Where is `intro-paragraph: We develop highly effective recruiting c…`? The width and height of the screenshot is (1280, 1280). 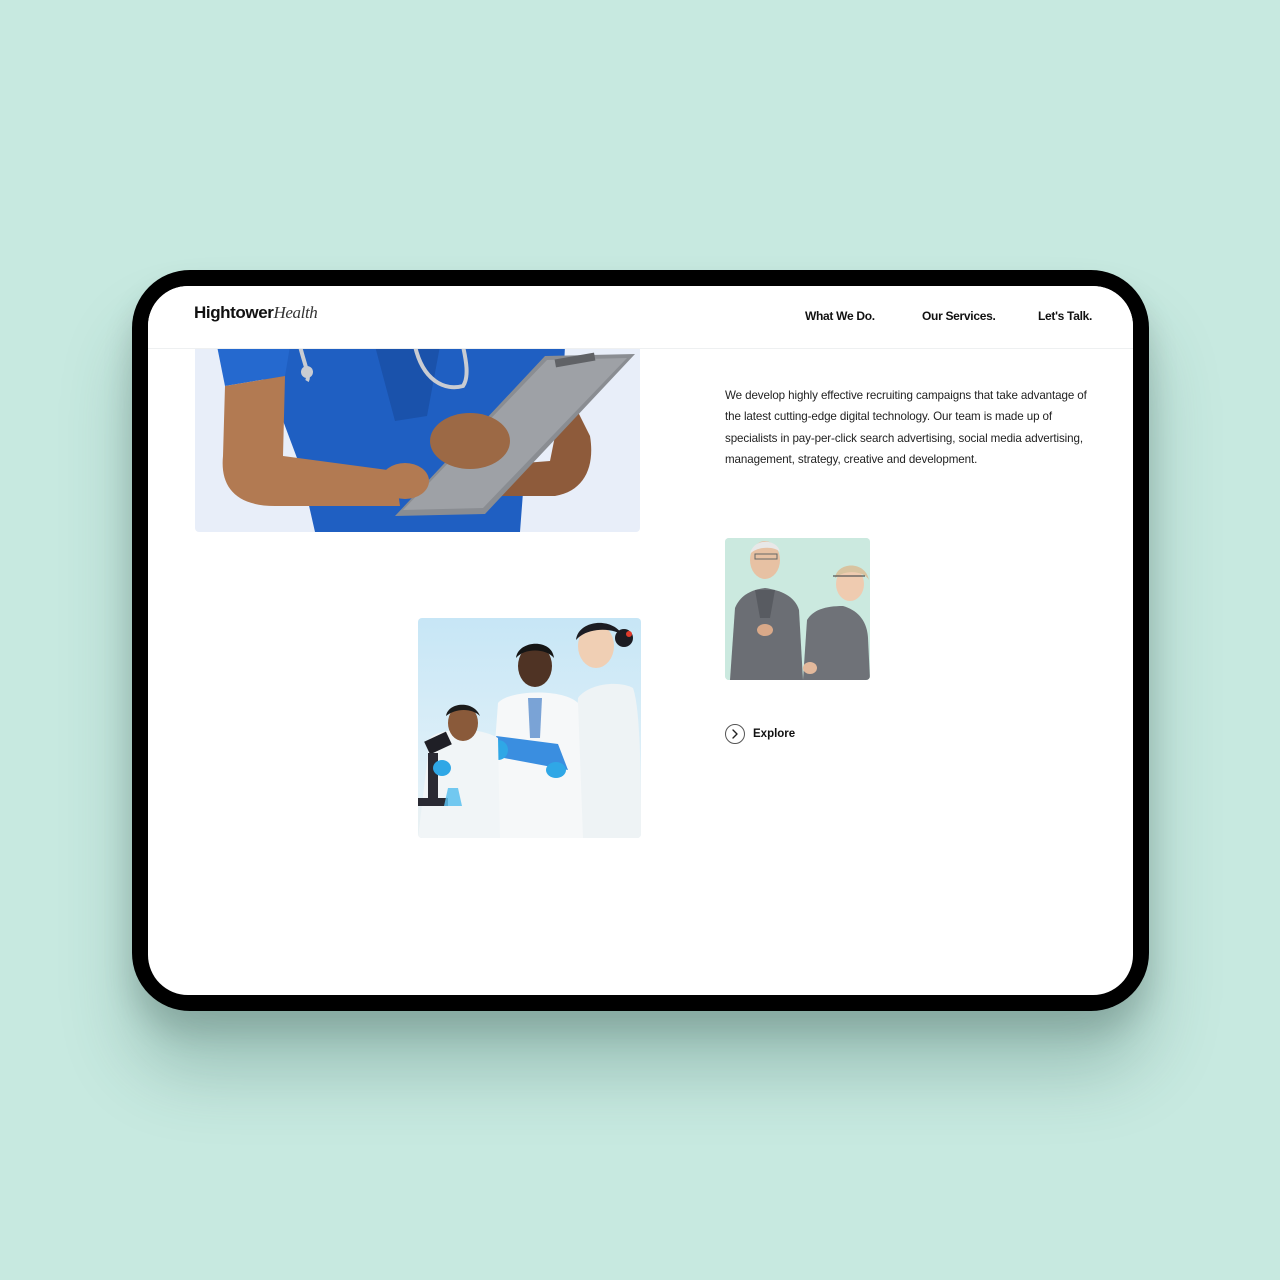 intro-paragraph: We develop highly effective recruiting c… is located at coordinates (906, 427).